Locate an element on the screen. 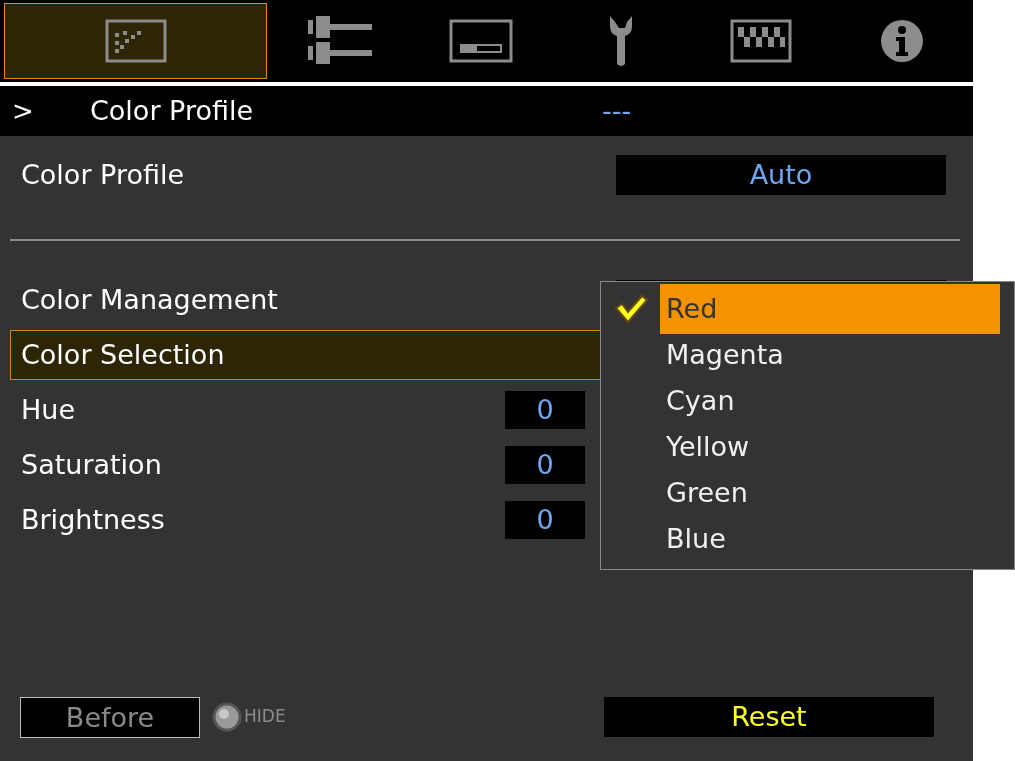 The width and height of the screenshot is (1015, 761). setting-label: Brightness is located at coordinates (93, 519).